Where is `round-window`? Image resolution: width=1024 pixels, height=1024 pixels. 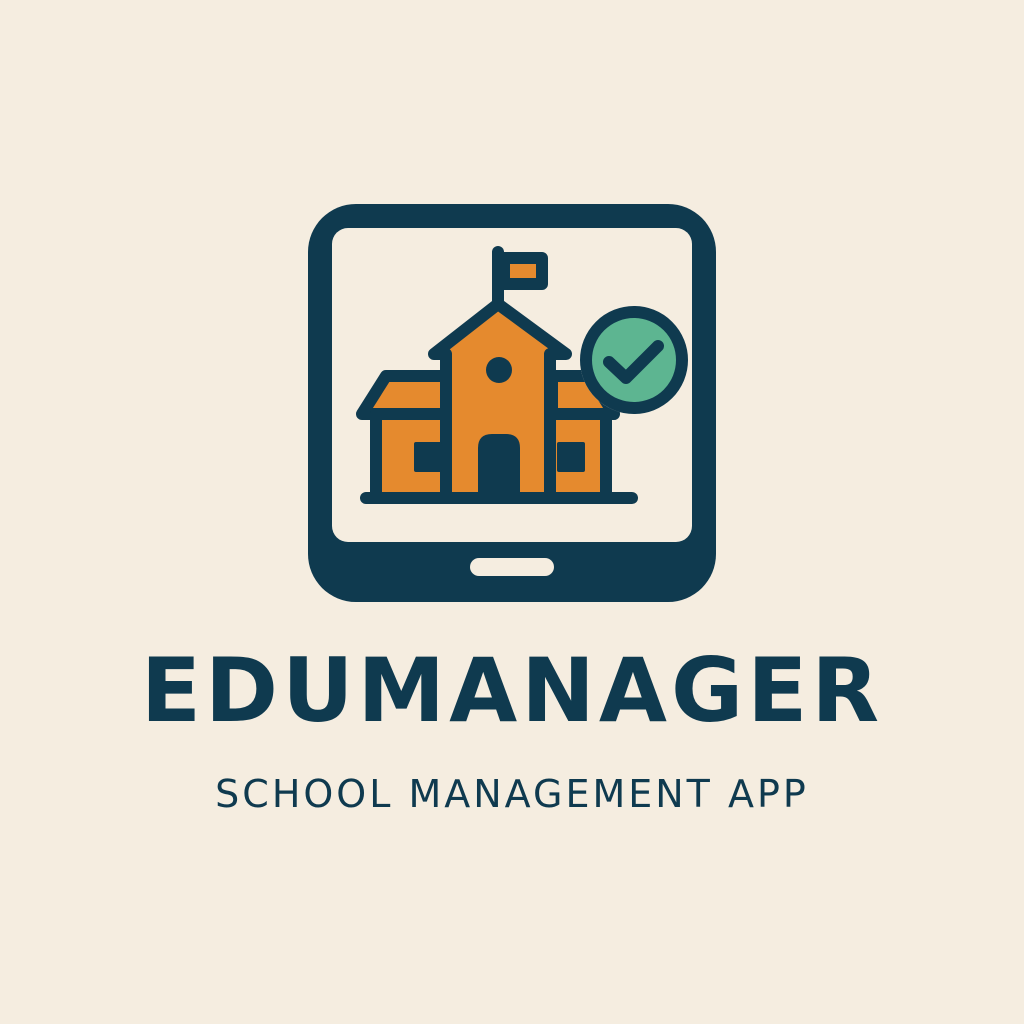
round-window is located at coordinates (499, 370).